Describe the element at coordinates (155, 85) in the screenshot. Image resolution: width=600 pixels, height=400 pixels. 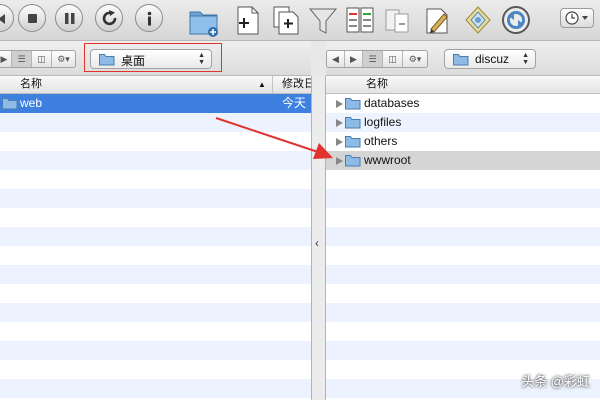
I see `left-column-header: 名称 ▲ 修改日` at that location.